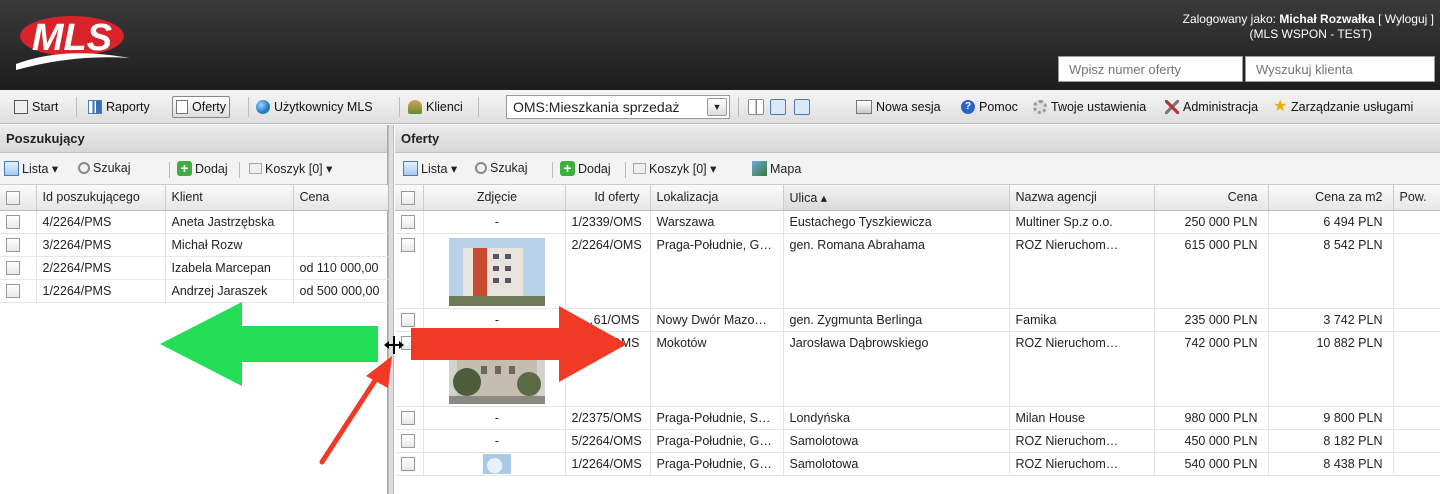 The image size is (1440, 494). I want to click on column-header: Zdjęcie, so click(494, 198).